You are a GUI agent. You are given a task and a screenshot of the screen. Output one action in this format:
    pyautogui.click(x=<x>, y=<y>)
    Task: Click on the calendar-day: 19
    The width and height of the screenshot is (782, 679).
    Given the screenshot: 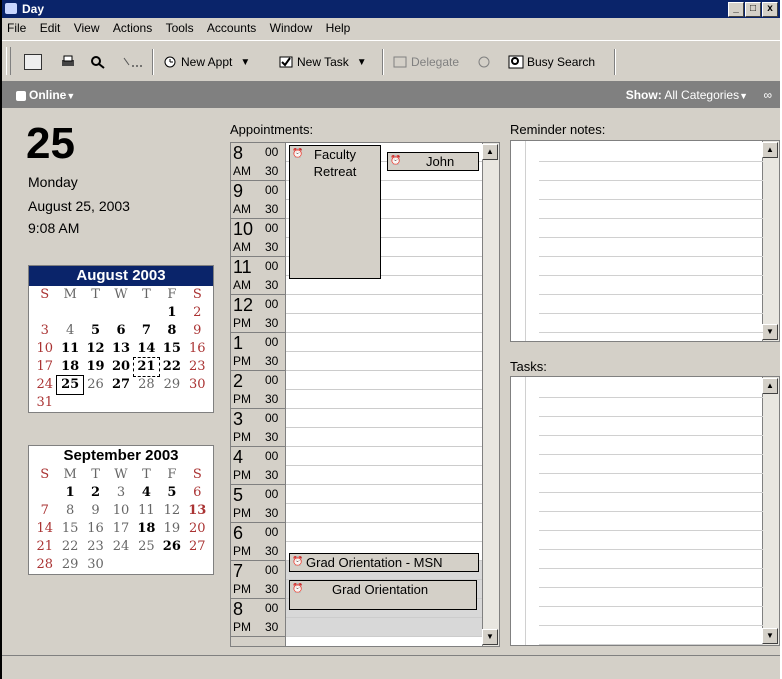 What is the action you would take?
    pyautogui.click(x=171, y=529)
    